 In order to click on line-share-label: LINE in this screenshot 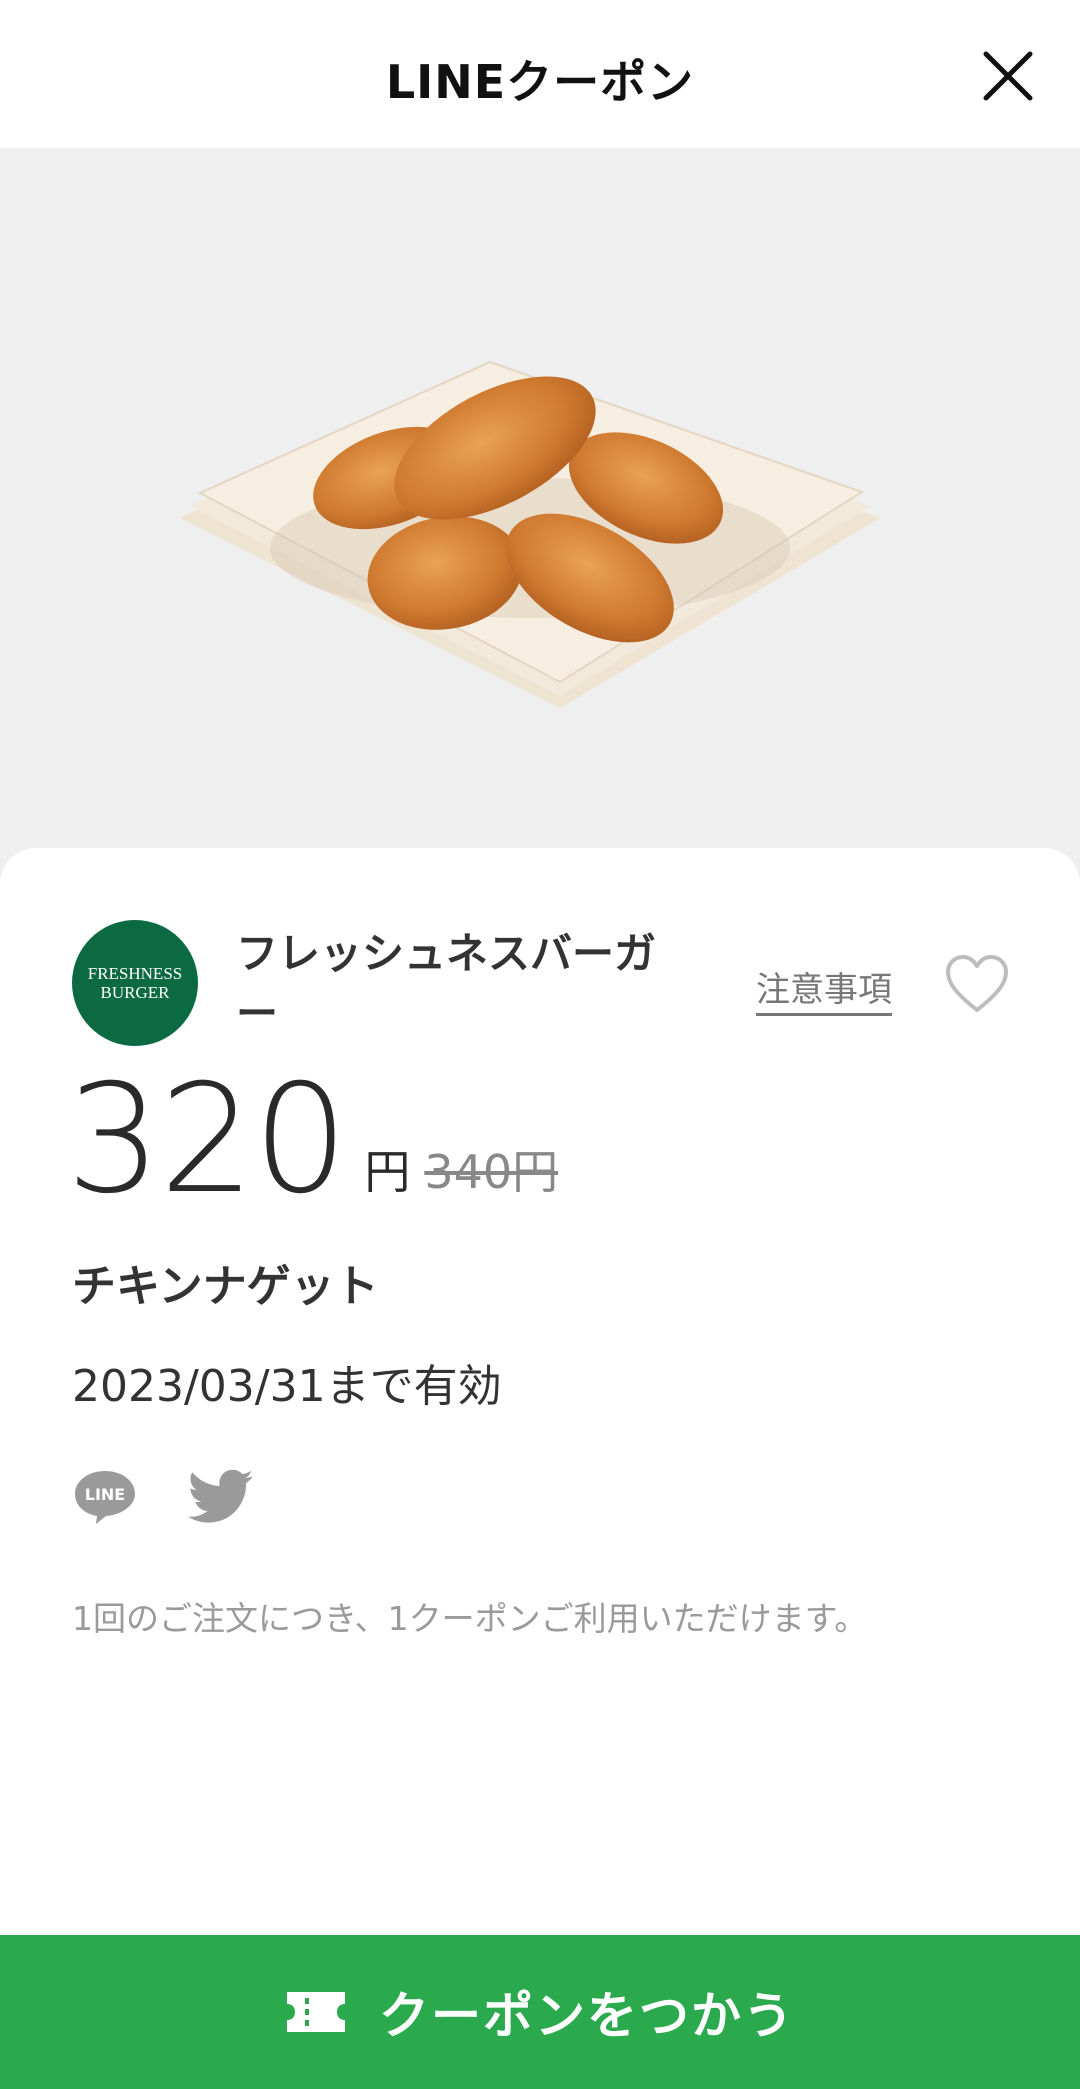, I will do `click(105, 1494)`.